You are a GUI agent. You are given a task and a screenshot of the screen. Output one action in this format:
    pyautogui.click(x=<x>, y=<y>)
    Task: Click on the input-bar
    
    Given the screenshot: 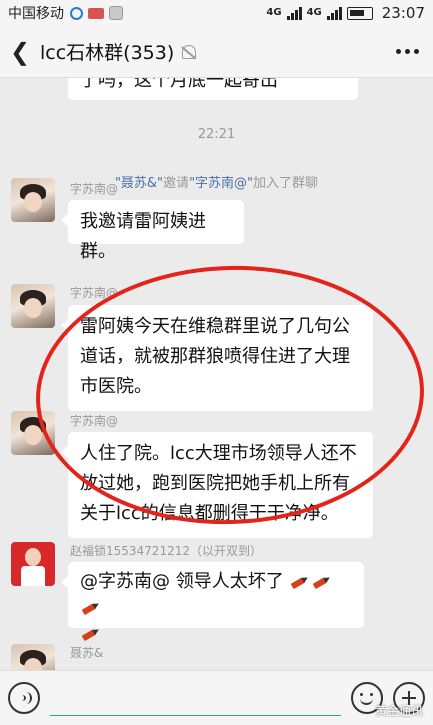 What is the action you would take?
    pyautogui.click(x=216, y=697)
    